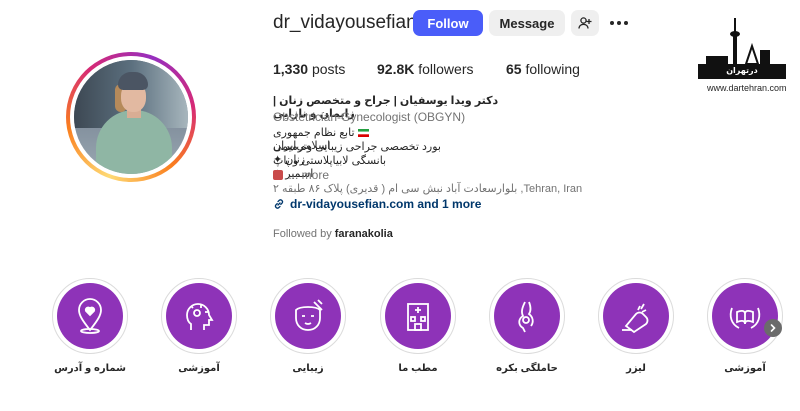  I want to click on book-laurel-icon, so click(745, 318).